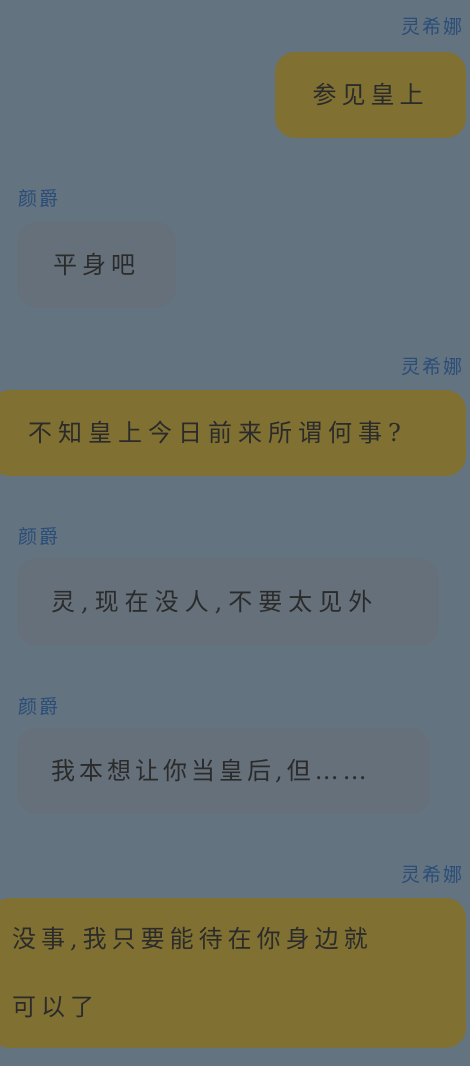  I want to click on message-text: 灵,现在没人,不要太见外, so click(215, 602).